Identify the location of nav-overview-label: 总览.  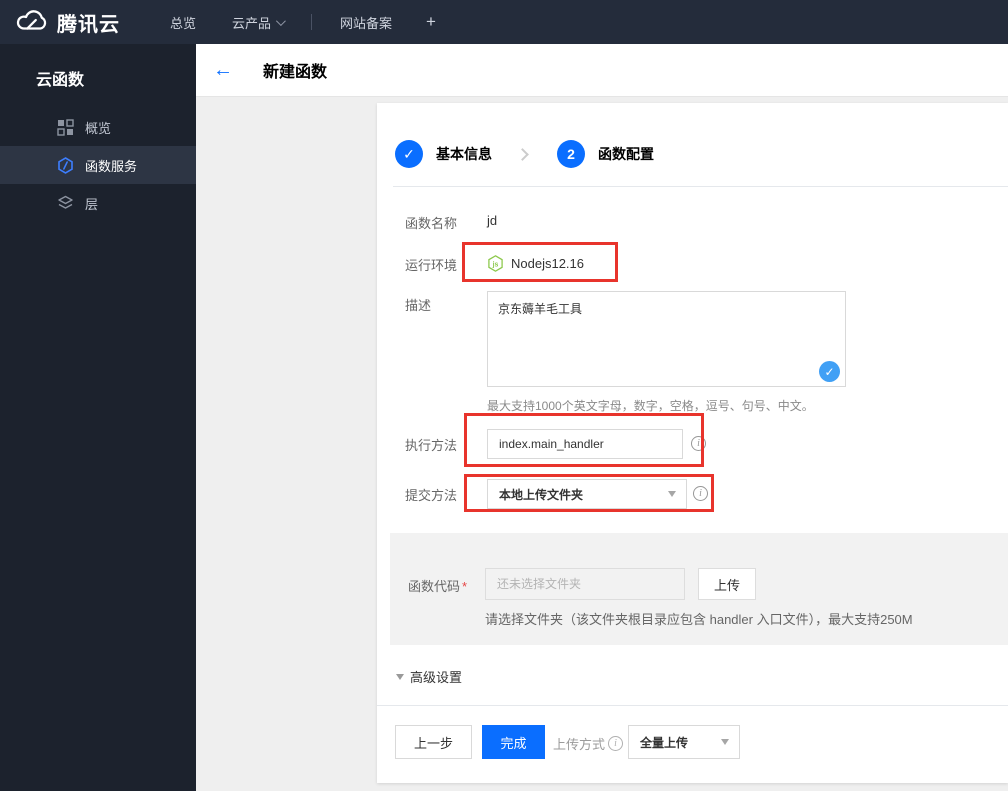
(183, 23).